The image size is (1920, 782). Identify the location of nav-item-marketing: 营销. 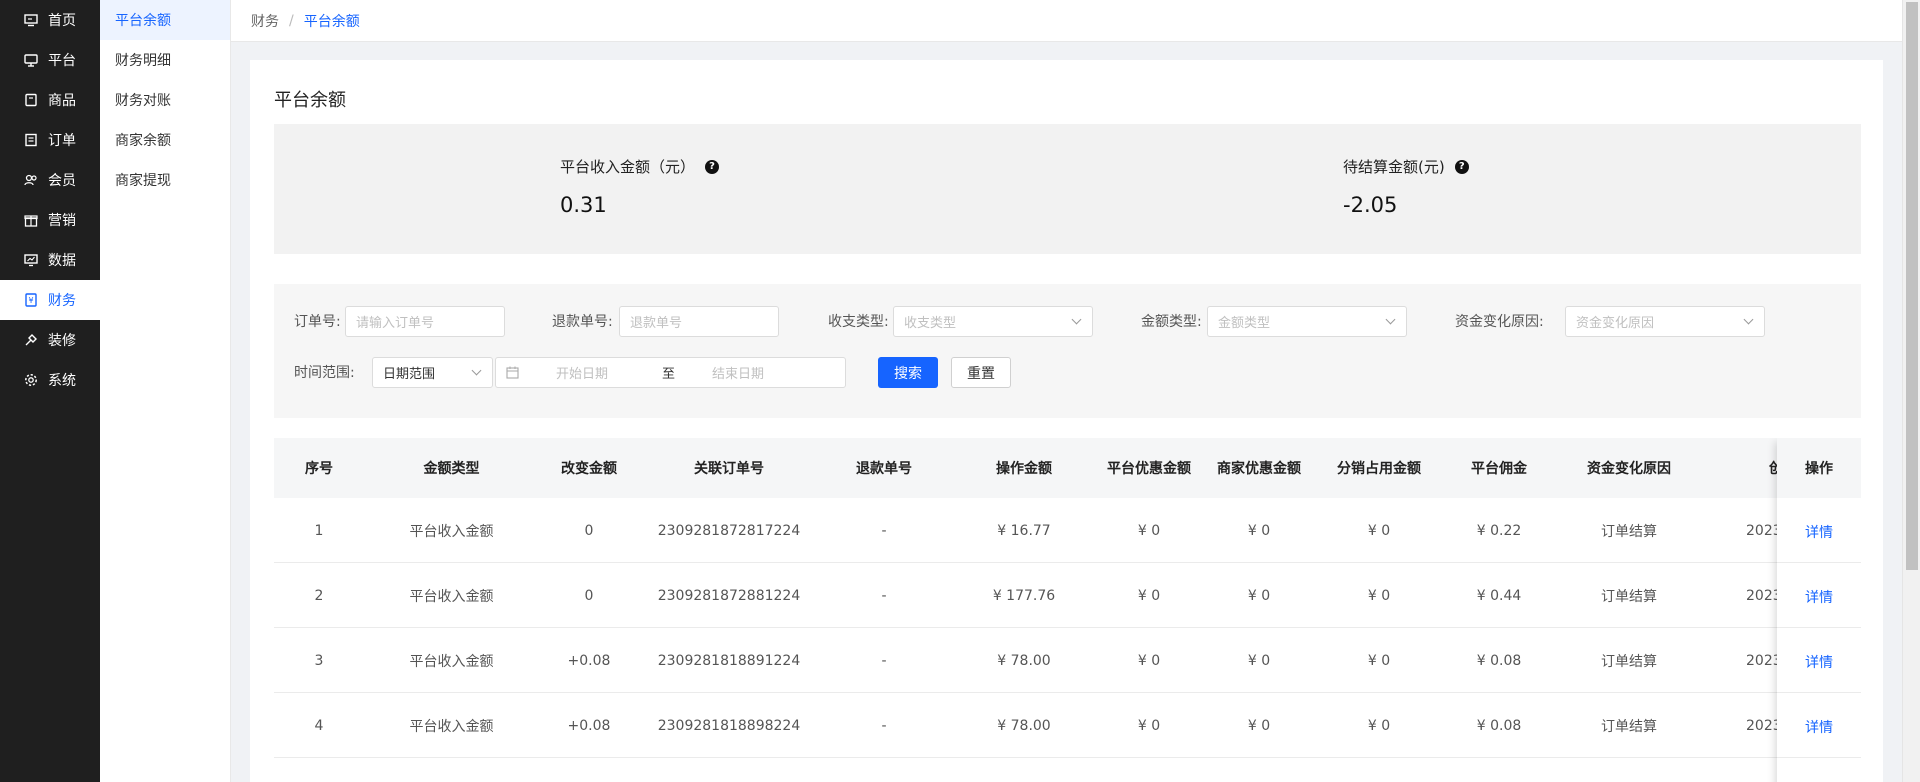
(50, 220).